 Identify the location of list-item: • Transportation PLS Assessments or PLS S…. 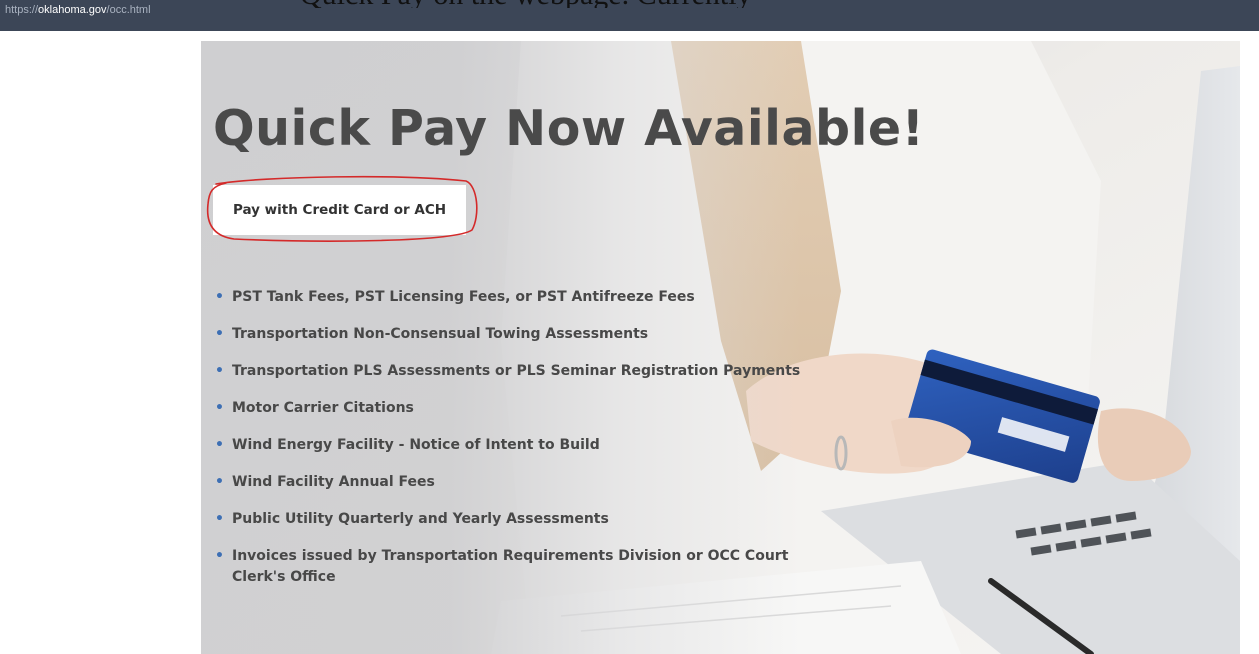
(534, 371).